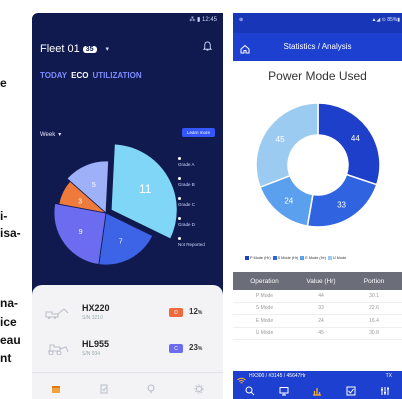 The height and width of the screenshot is (399, 402). I want to click on legend-item: Grade A, so click(198, 162).